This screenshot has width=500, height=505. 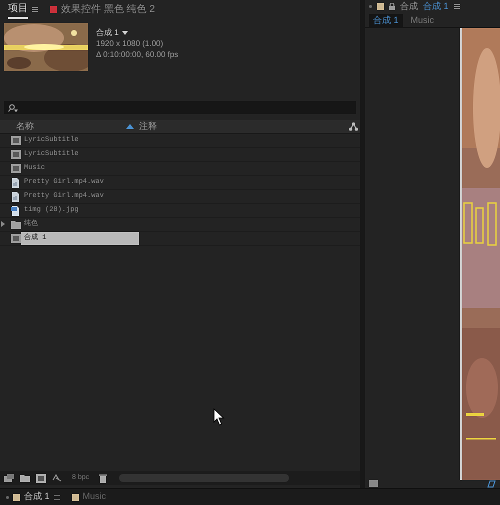 What do you see at coordinates (108, 9) in the screenshot?
I see `panel-tab: 效果控件 黑色 纯色 2` at bounding box center [108, 9].